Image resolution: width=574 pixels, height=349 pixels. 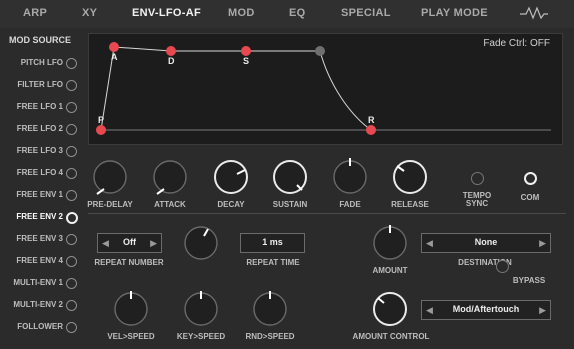 What do you see at coordinates (201, 308) in the screenshot?
I see `key-speed-knob` at bounding box center [201, 308].